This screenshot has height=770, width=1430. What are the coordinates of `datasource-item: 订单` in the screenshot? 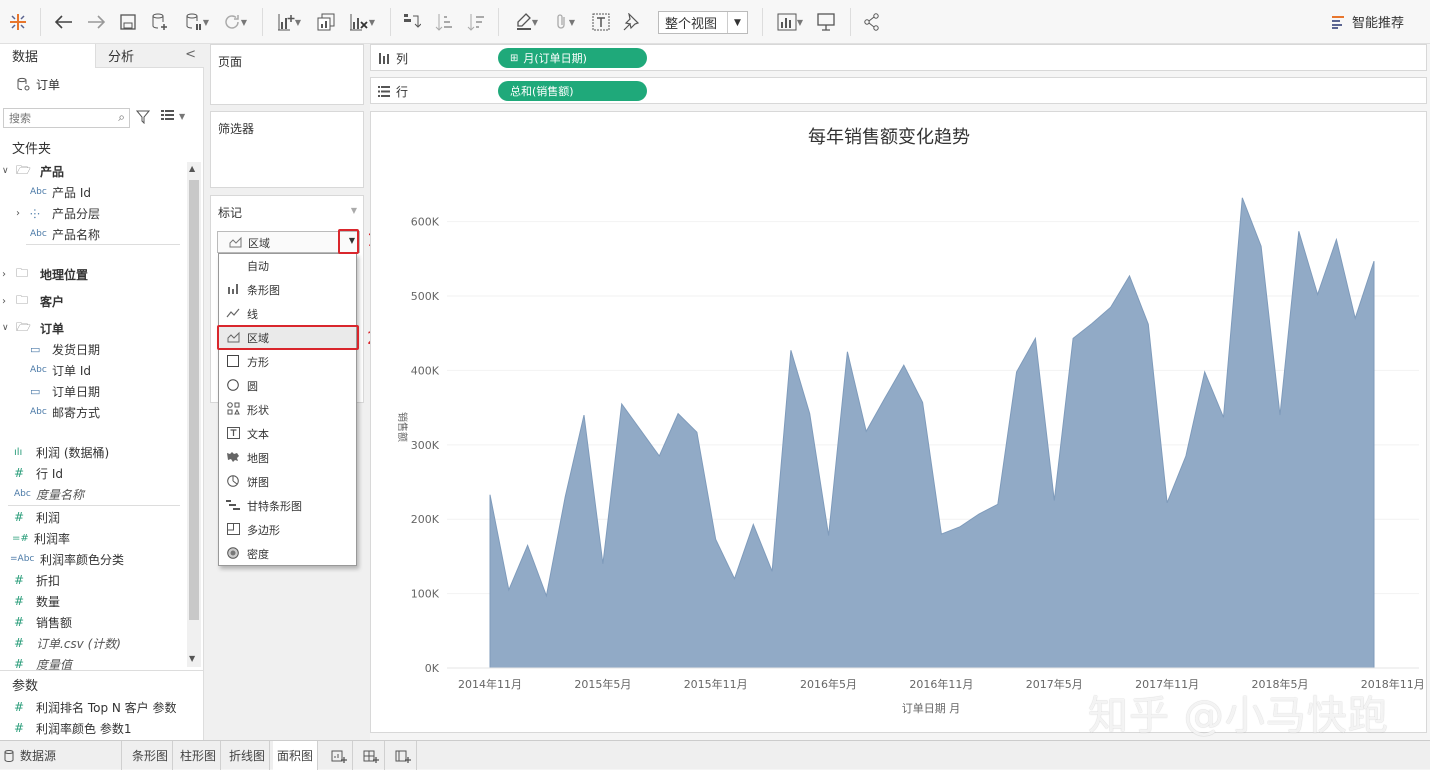 It's located at (38, 84).